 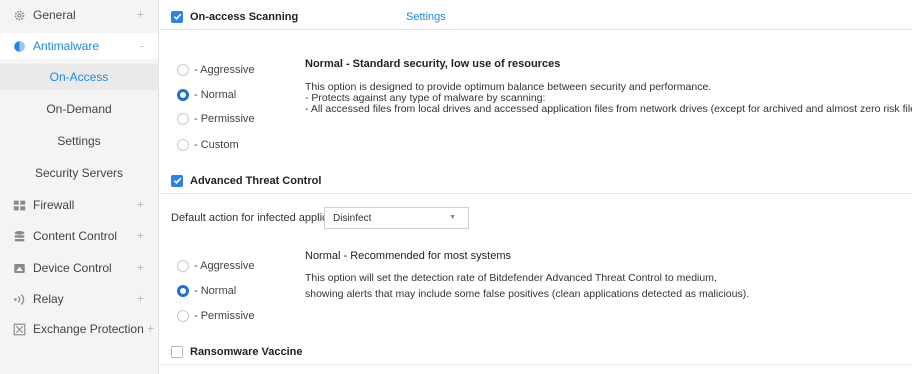 I want to click on sidebar-item-general: General +, so click(x=79, y=15).